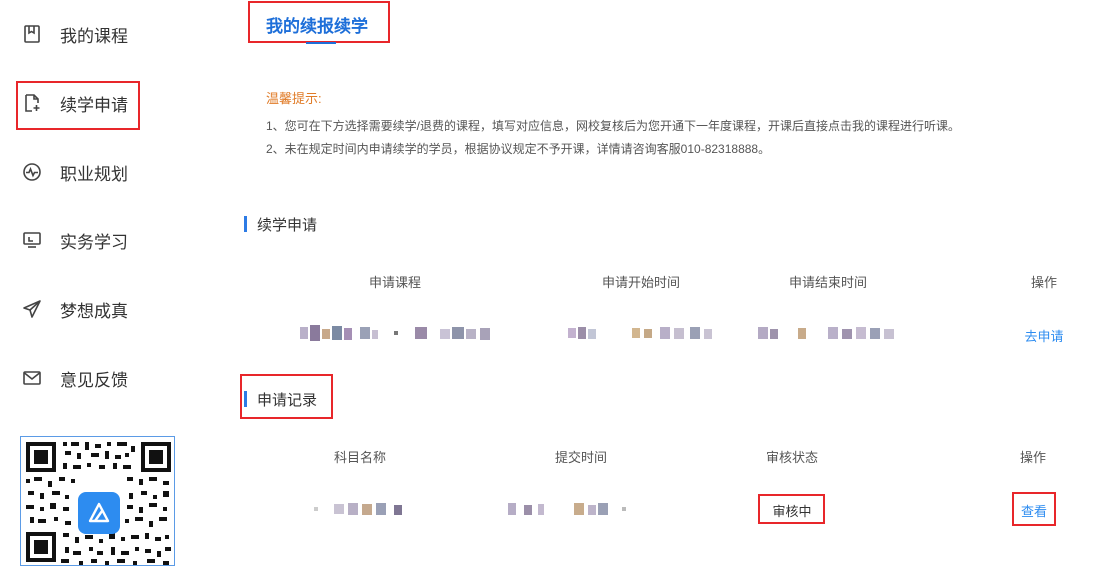  I want to click on column-header: 提交时间, so click(581, 457).